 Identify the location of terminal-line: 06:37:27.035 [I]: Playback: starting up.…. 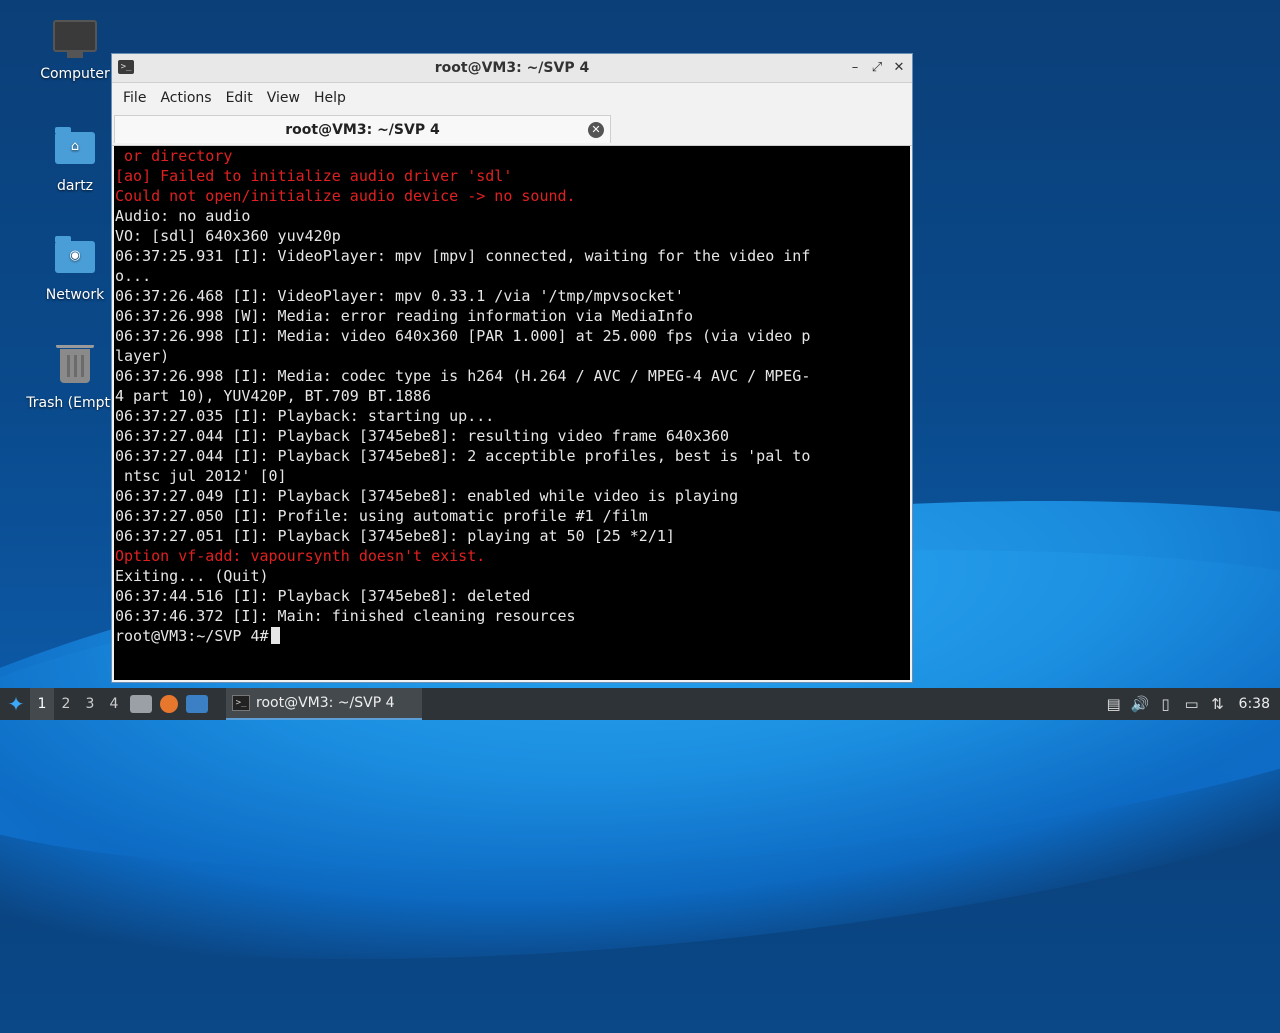
(305, 416).